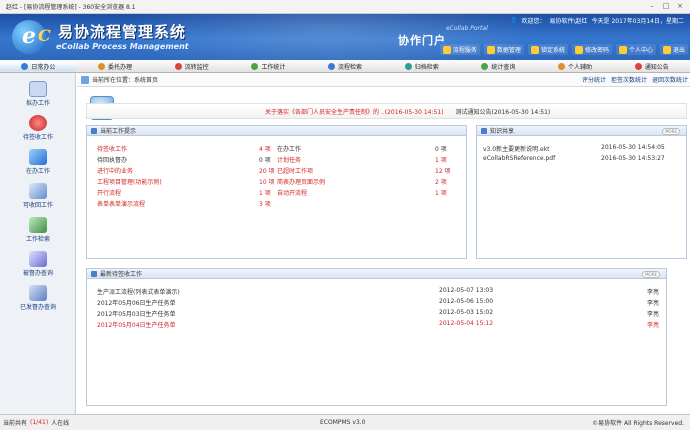 This screenshot has width=690, height=430. I want to click on return-stats-link: 退回次数统计, so click(670, 79).